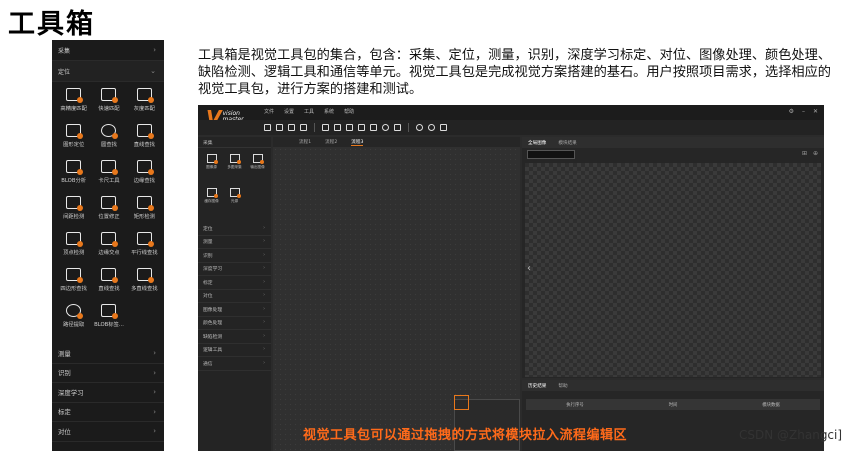 Image resolution: width=865 pixels, height=451 pixels. What do you see at coordinates (361, 127) in the screenshot?
I see `communication-icon` at bounding box center [361, 127].